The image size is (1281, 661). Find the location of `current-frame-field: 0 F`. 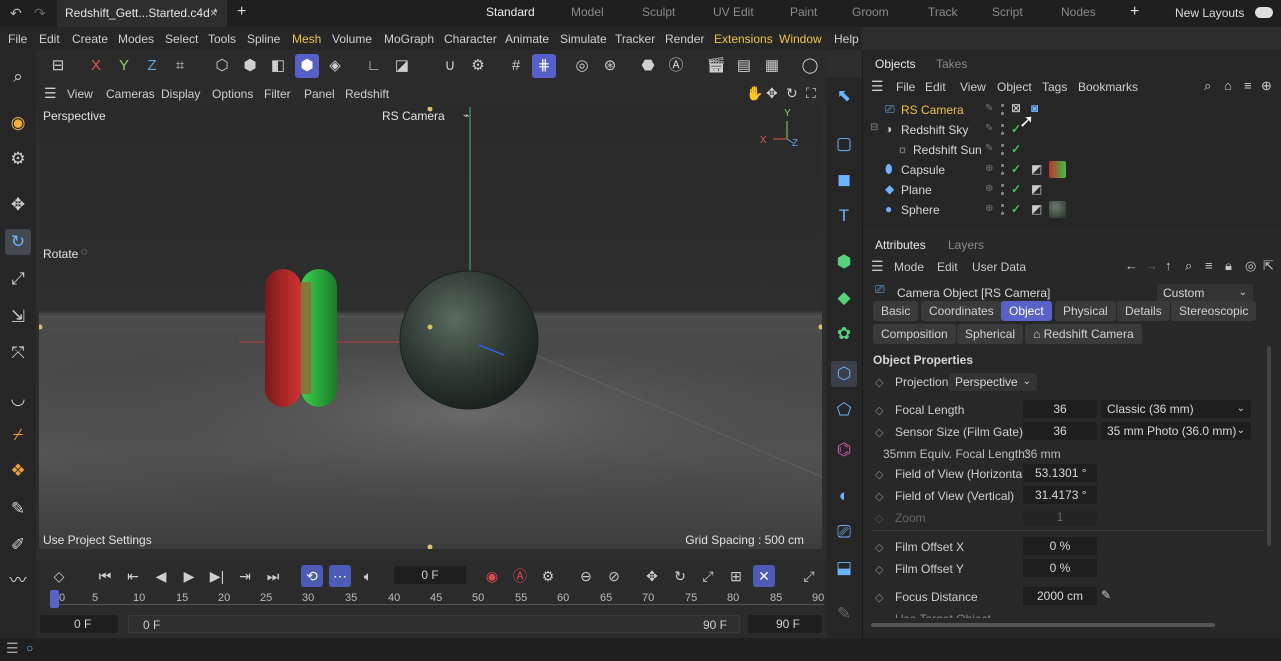

current-frame-field: 0 F is located at coordinates (430, 575).